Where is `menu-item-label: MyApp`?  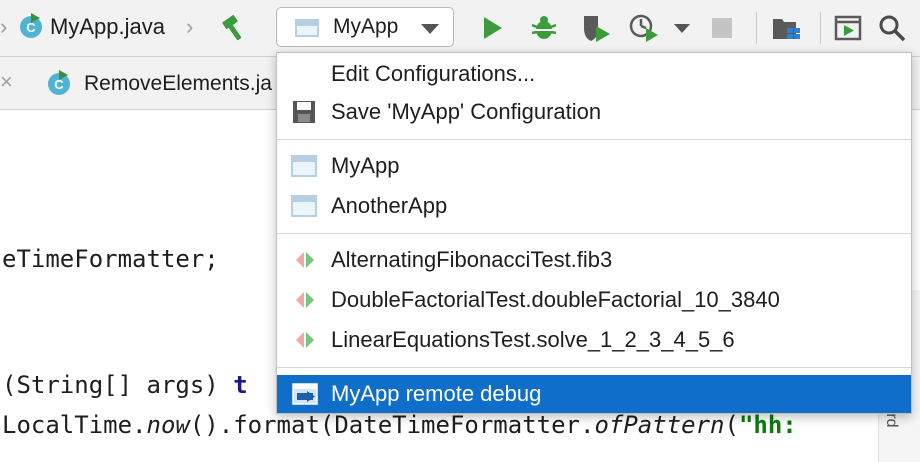
menu-item-label: MyApp is located at coordinates (365, 165).